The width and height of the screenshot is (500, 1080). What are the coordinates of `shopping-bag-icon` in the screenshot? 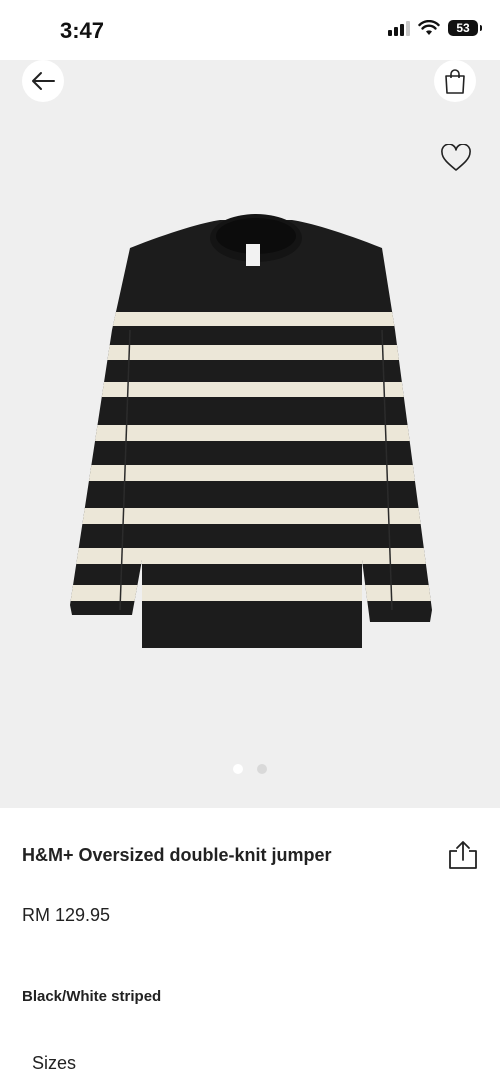 It's located at (455, 81).